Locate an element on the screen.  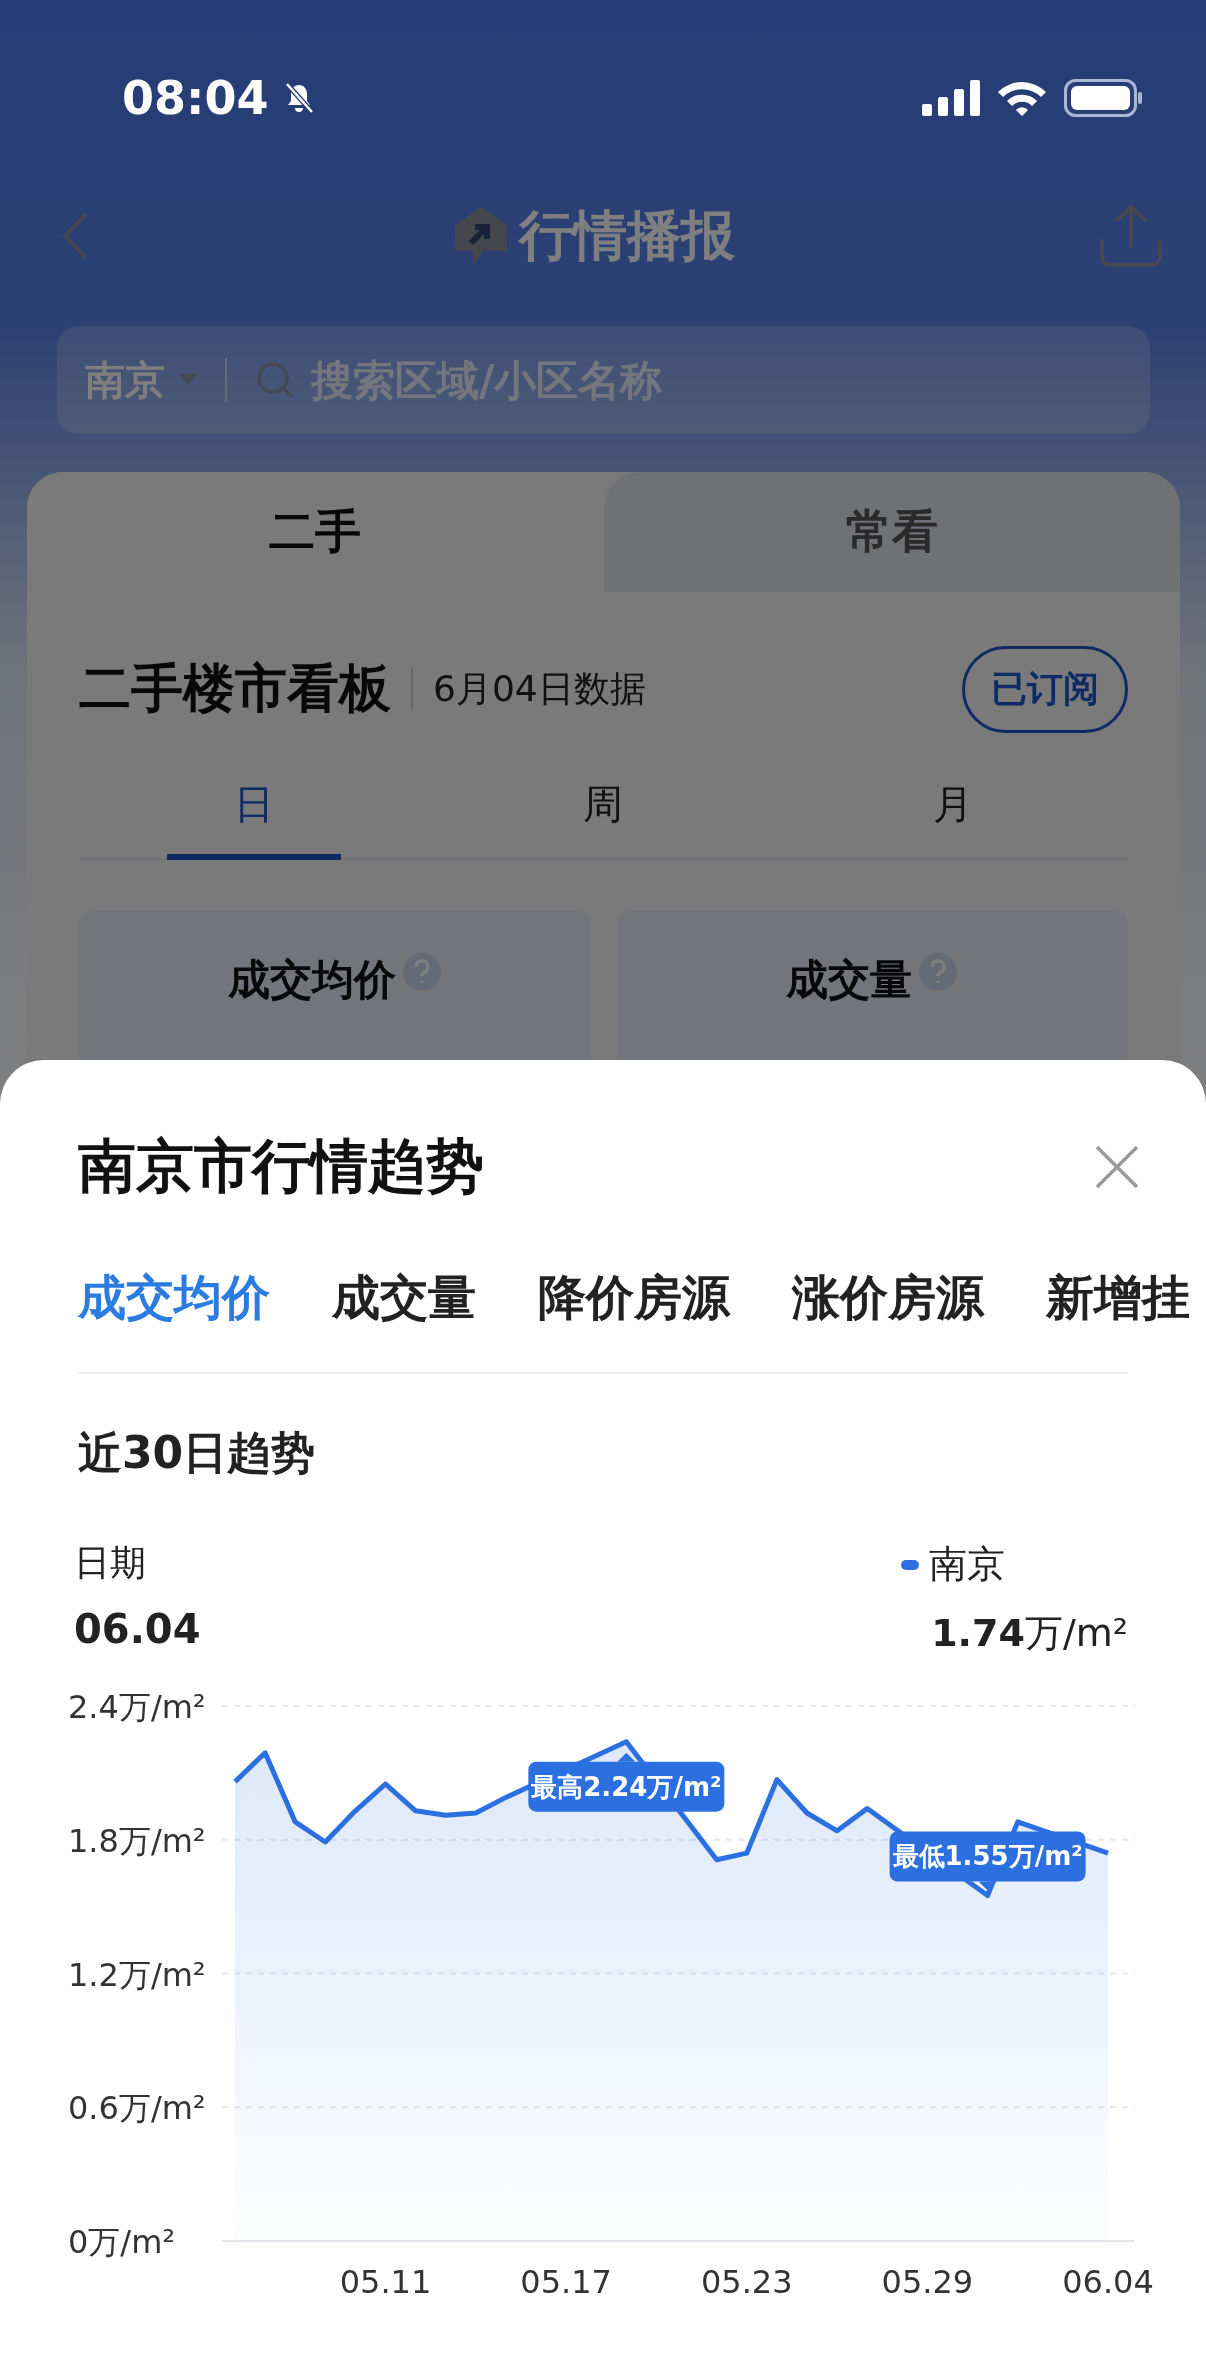
x-axis-label: 05.23 is located at coordinates (746, 2282).